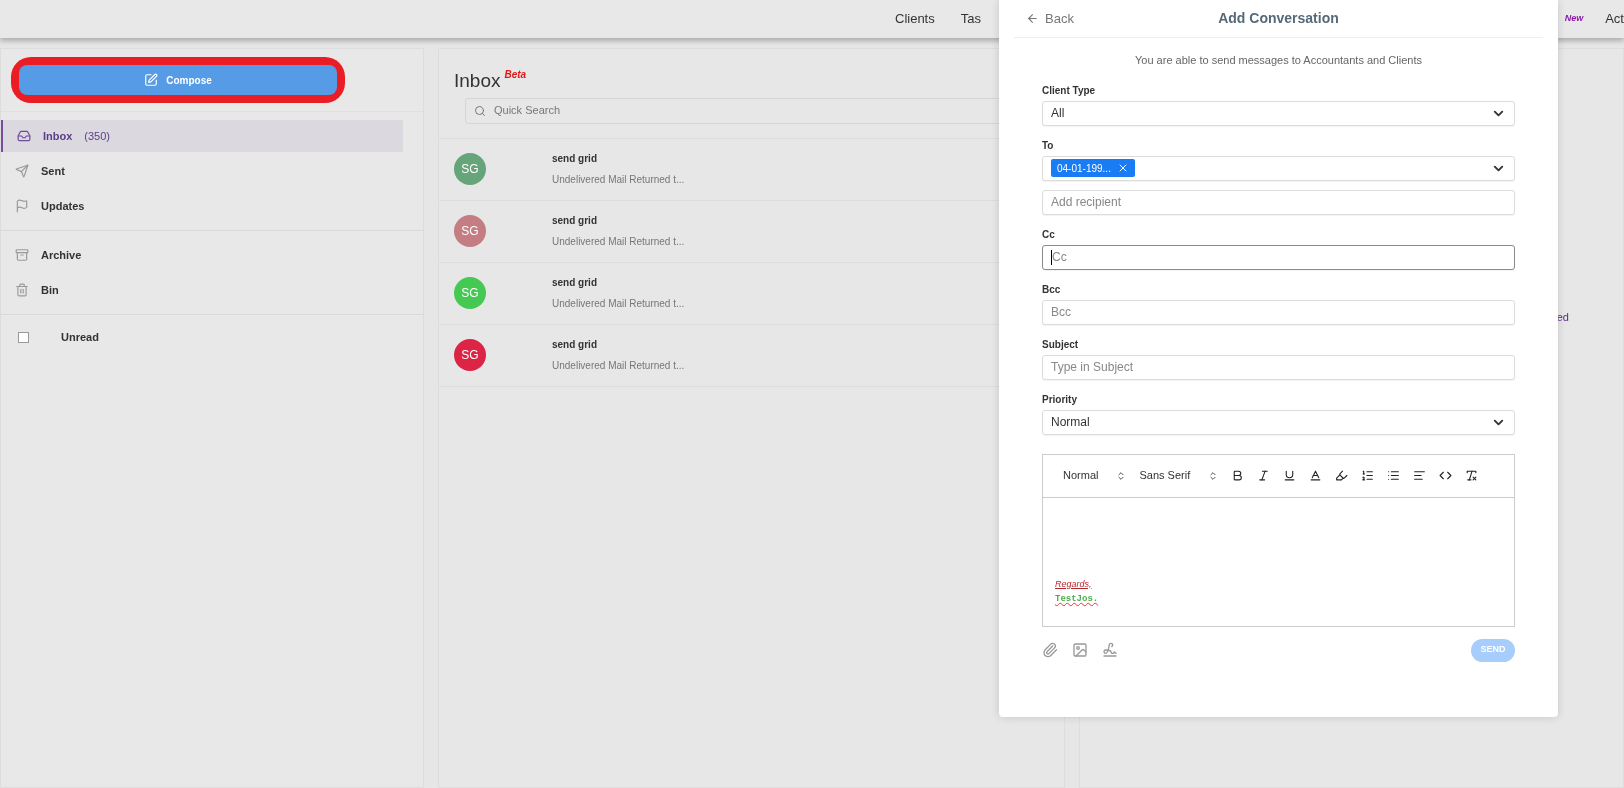  I want to click on select-field: All, so click(1278, 113).